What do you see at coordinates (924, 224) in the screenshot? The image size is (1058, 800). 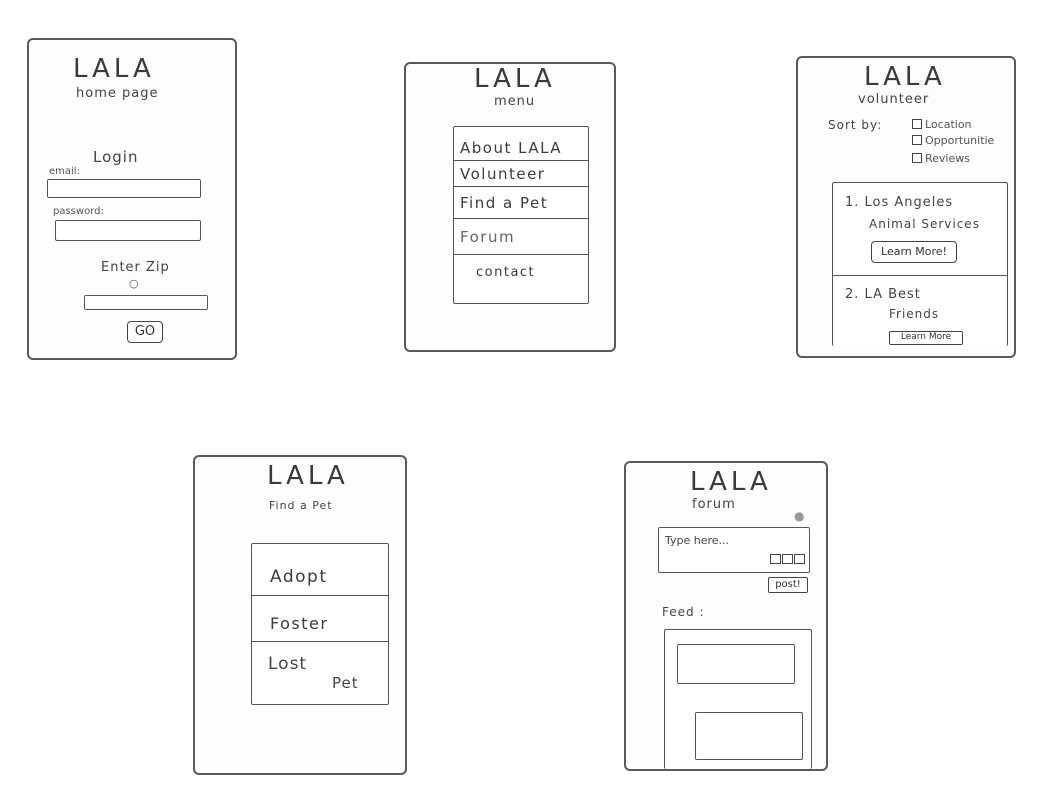 I see `result-name-cont: Animal Services` at bounding box center [924, 224].